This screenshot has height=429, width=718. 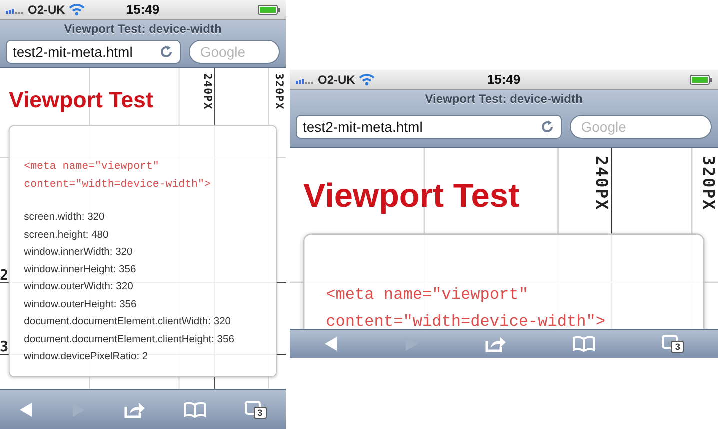 What do you see at coordinates (81, 305) in the screenshot?
I see `property-line: window.outerHeight: 356` at bounding box center [81, 305].